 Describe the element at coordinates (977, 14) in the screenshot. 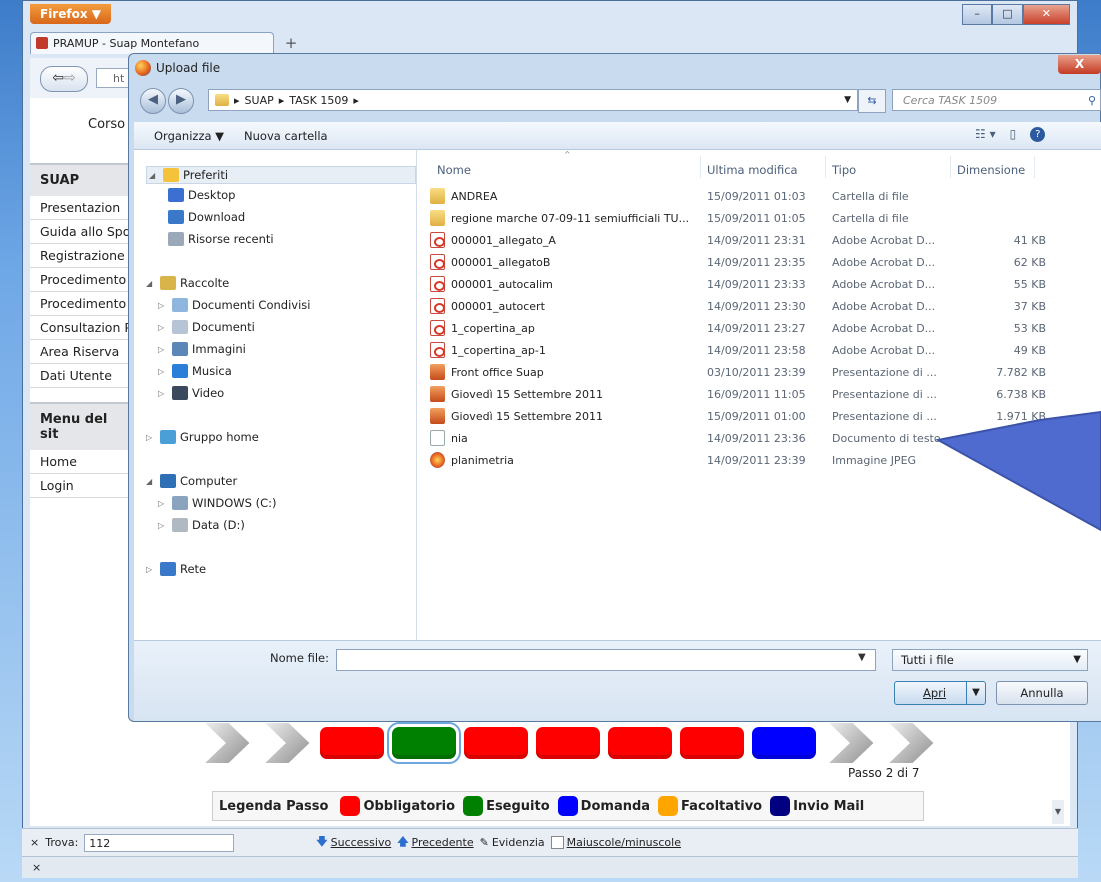

I see `minimize-button: –` at that location.